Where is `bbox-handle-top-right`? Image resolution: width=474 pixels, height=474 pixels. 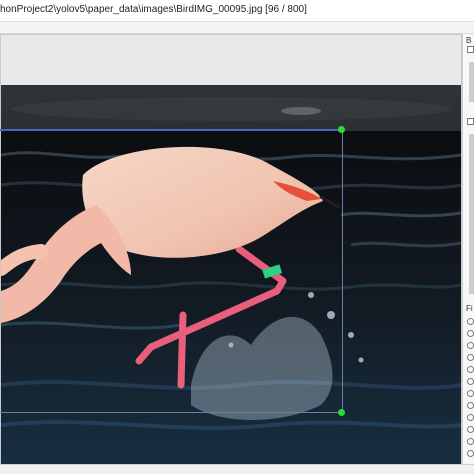
bbox-handle-top-right is located at coordinates (341, 129).